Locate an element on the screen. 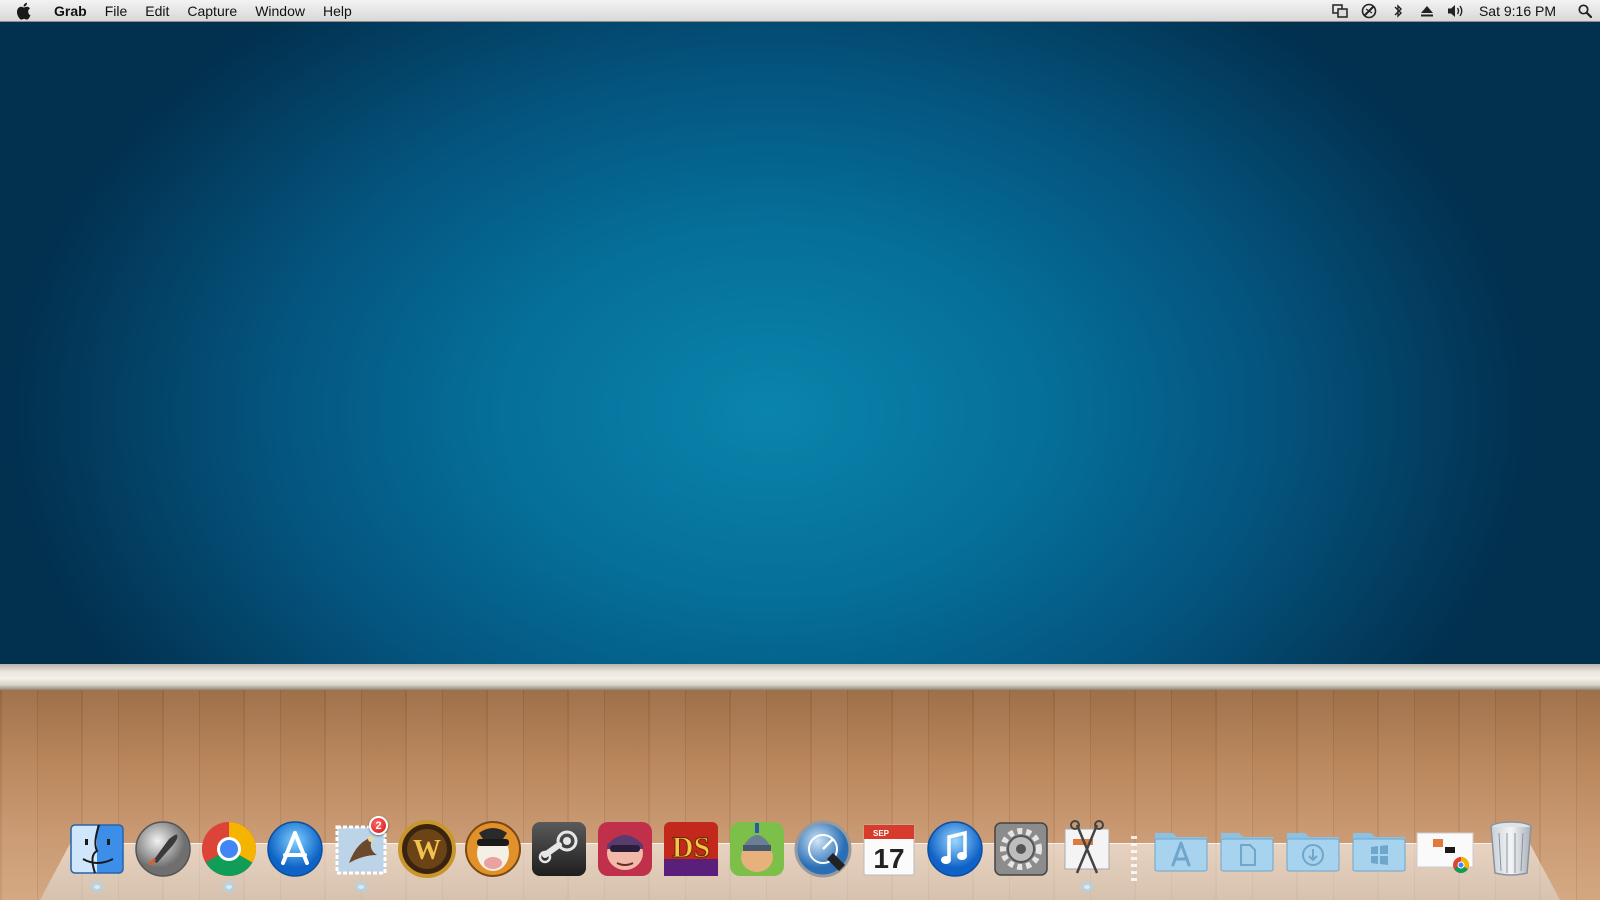  dock-item-knight-game is located at coordinates (757, 849).